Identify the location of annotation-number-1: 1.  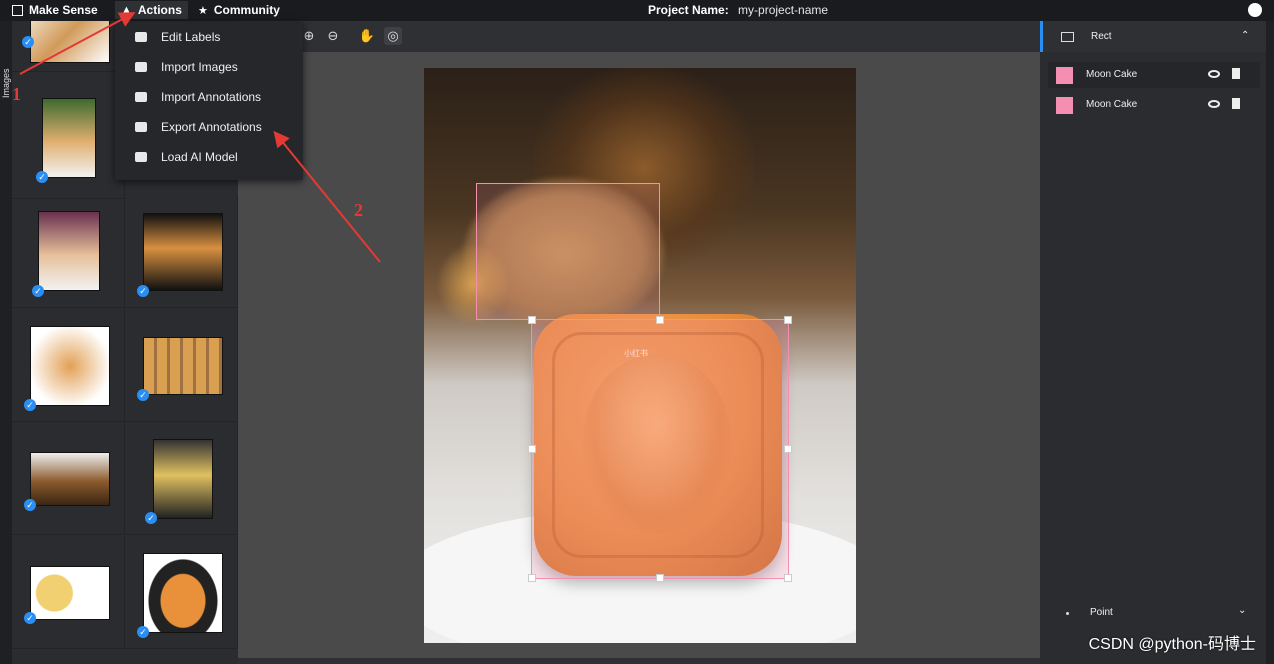
(16, 94).